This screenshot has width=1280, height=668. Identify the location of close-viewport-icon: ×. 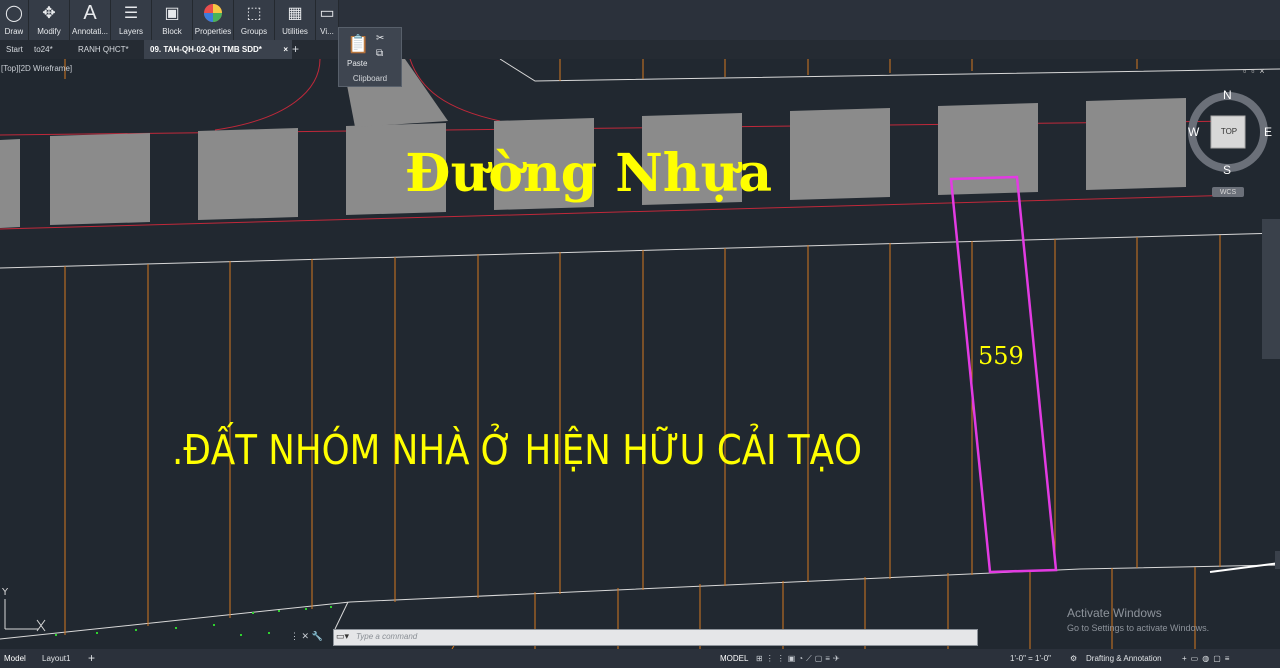
(1264, 71).